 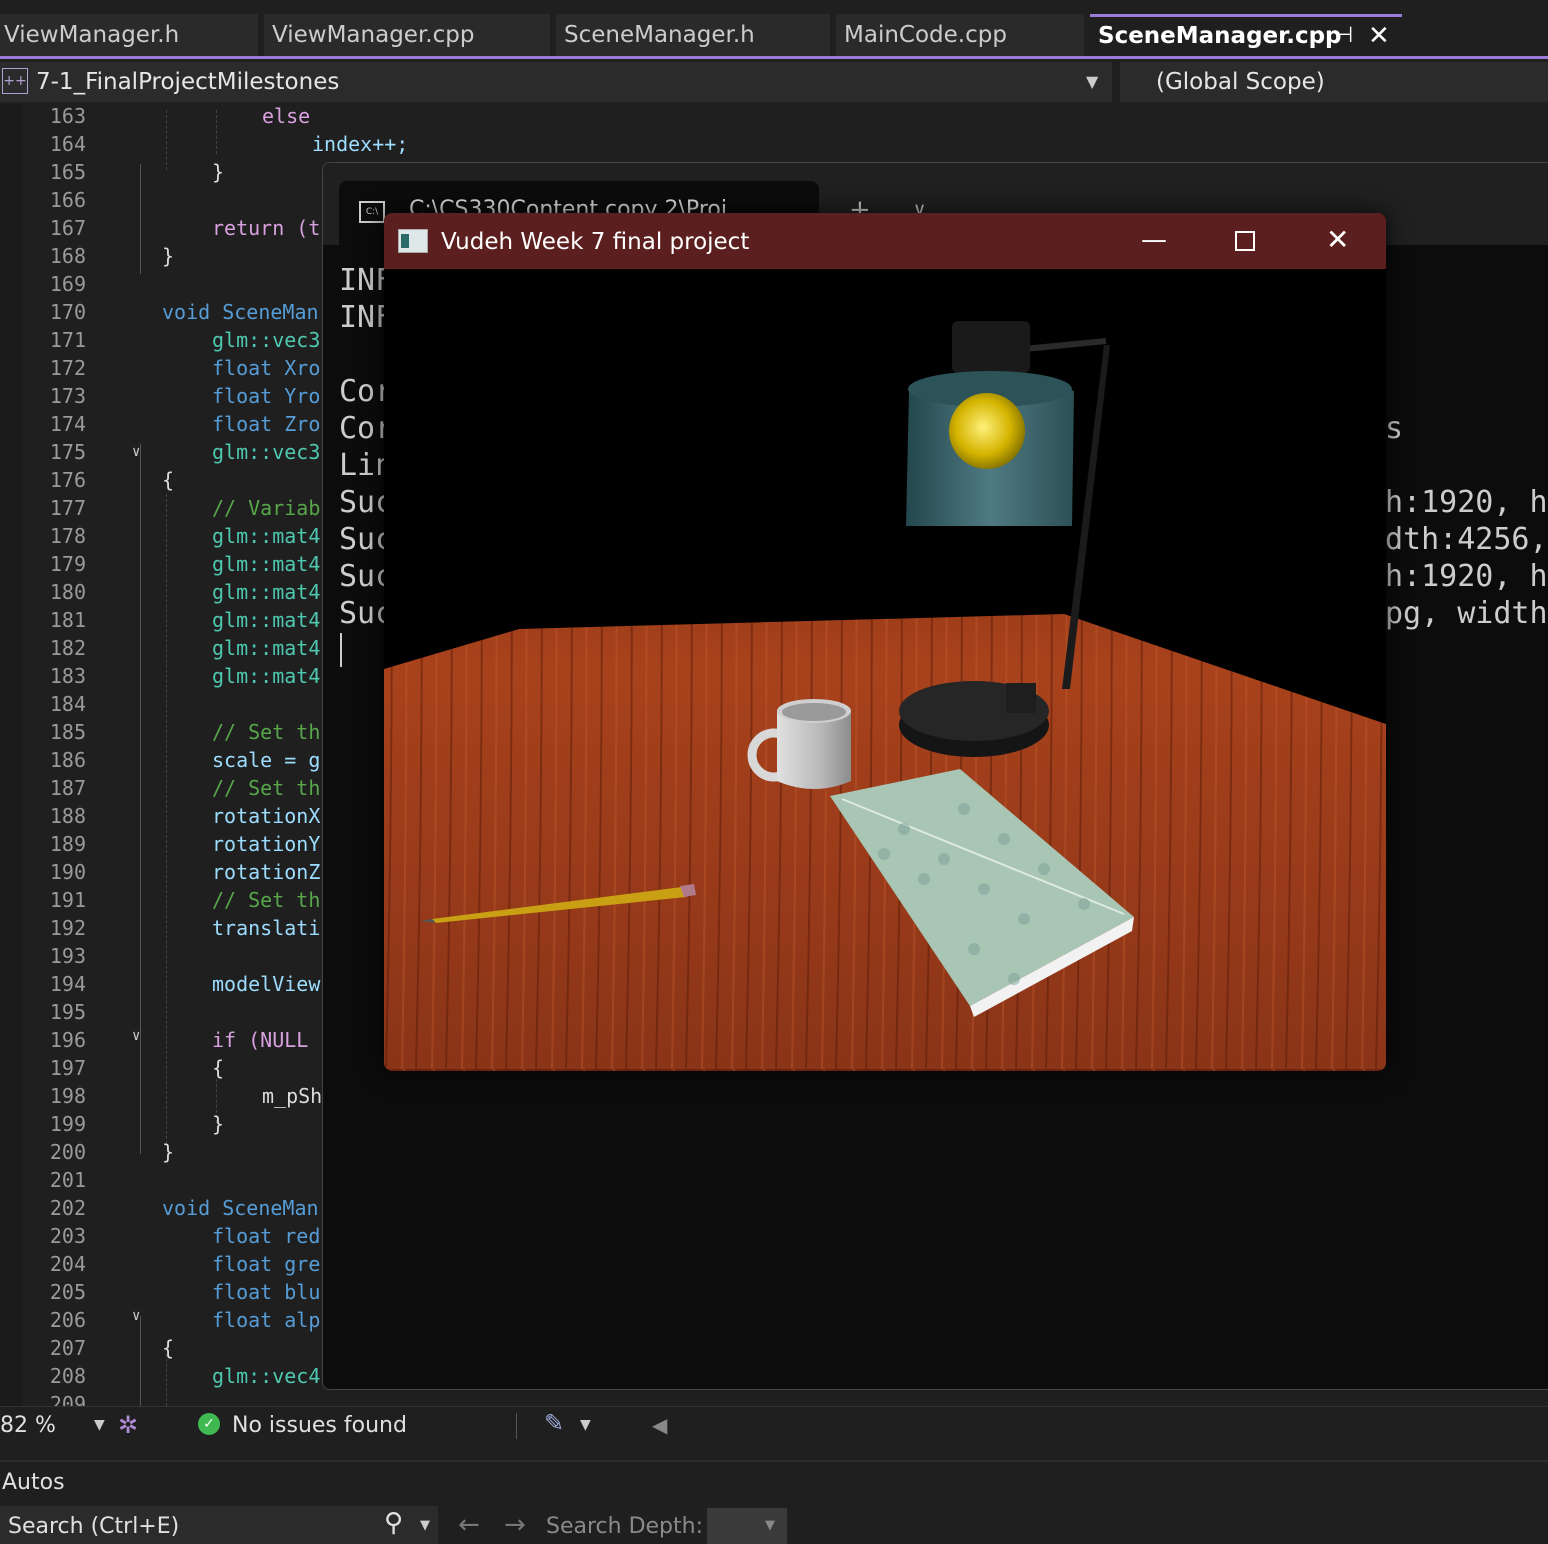 I want to click on scope-dropdown: (Global Scope), so click(x=1334, y=82).